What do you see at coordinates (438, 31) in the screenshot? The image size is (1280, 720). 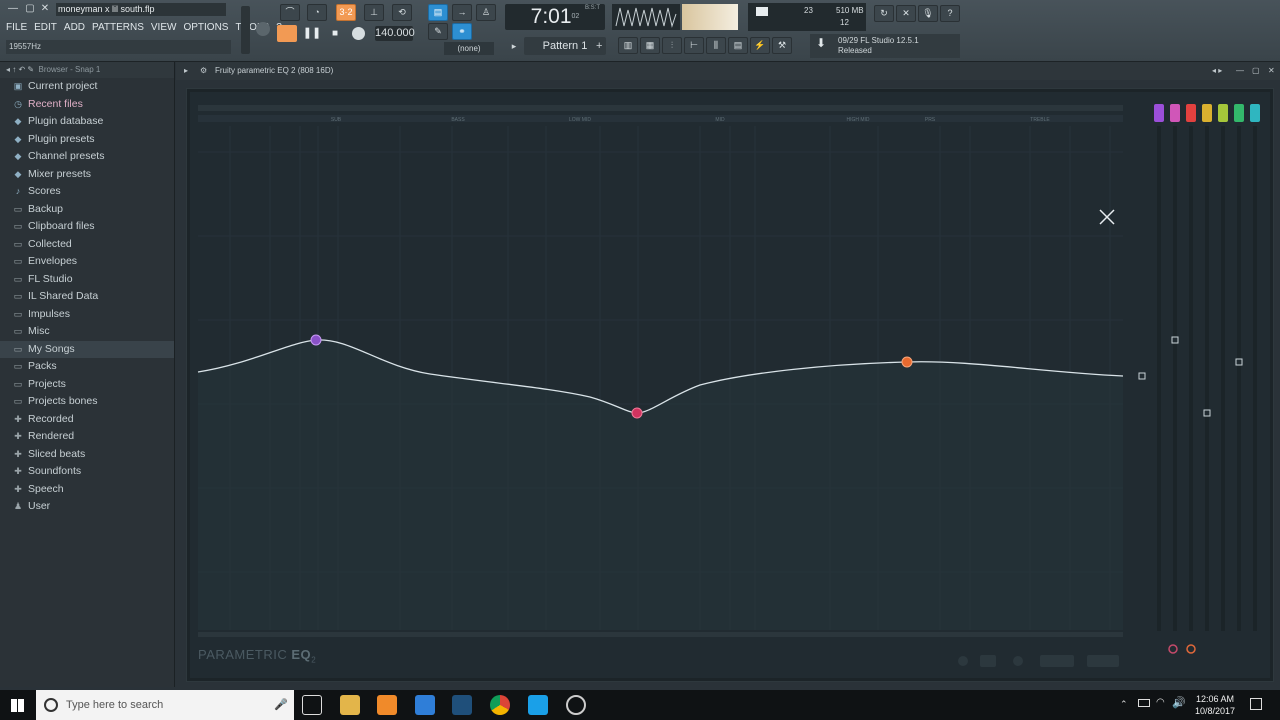 I see `brush-icon: ✎` at bounding box center [438, 31].